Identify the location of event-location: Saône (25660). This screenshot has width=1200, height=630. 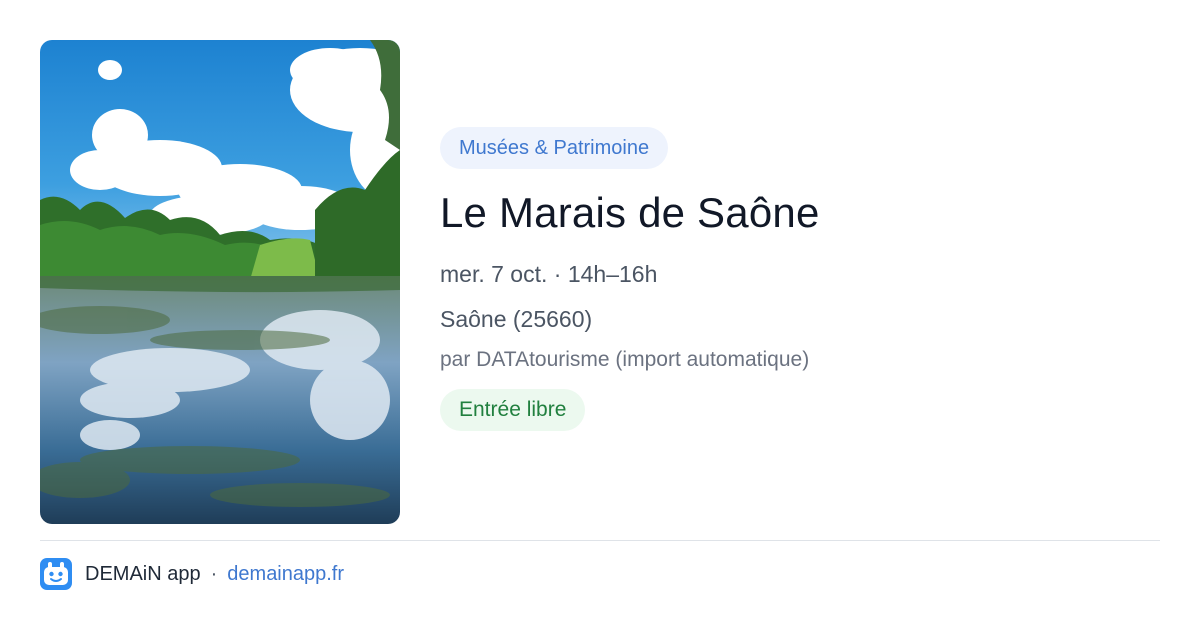
(516, 319).